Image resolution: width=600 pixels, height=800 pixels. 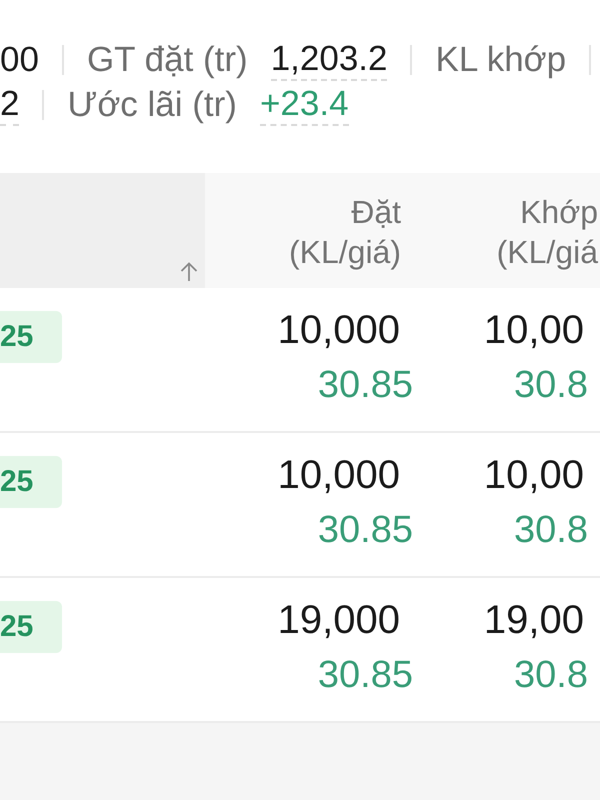 I want to click on summary-value: 2, so click(x=10, y=105).